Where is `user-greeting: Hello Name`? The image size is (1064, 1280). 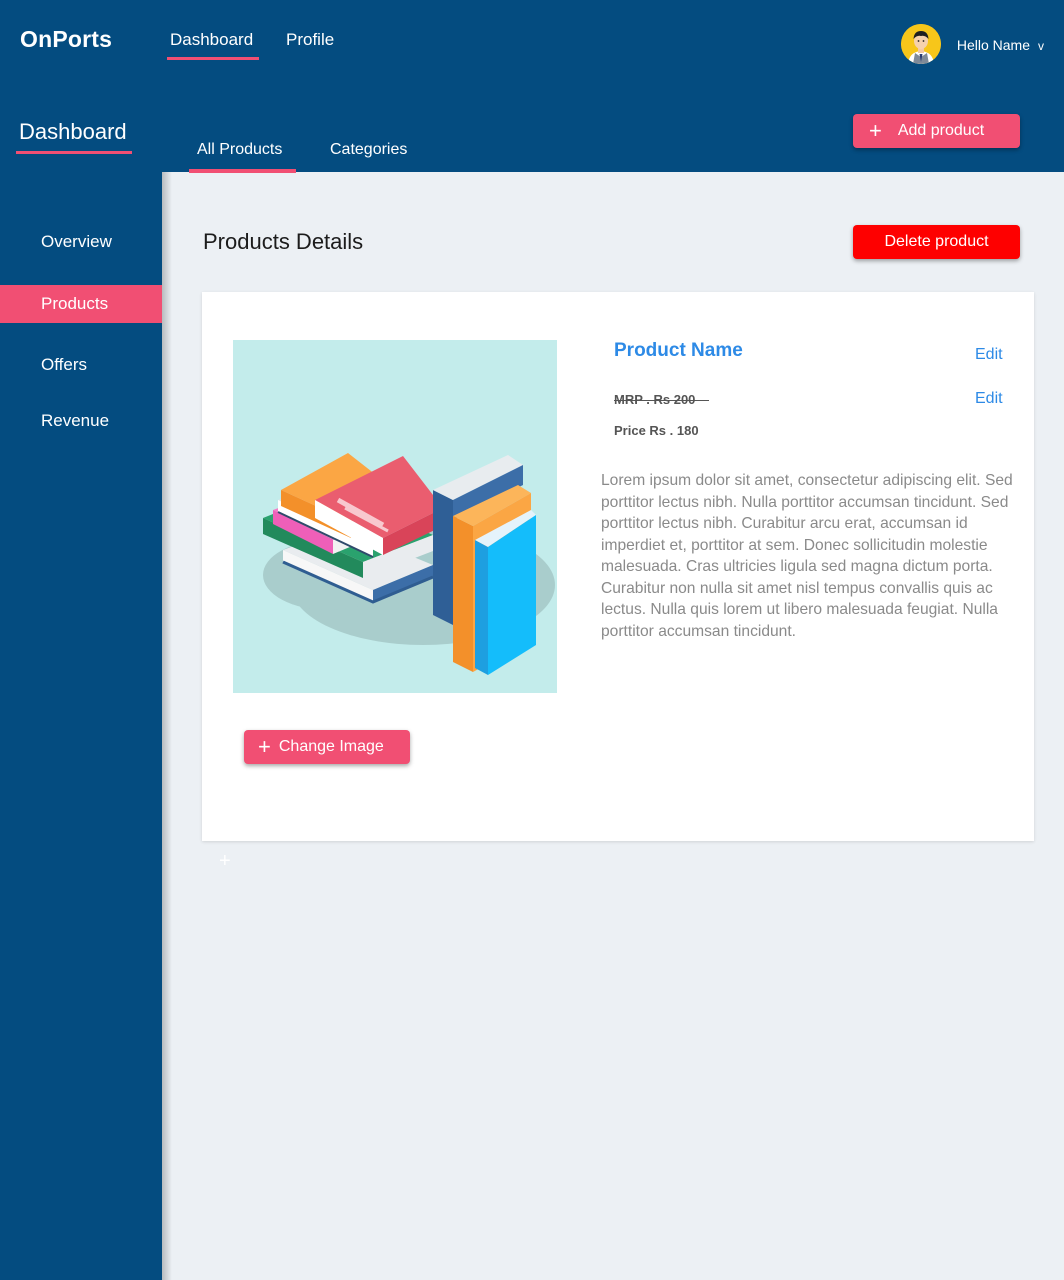
user-greeting: Hello Name is located at coordinates (993, 45).